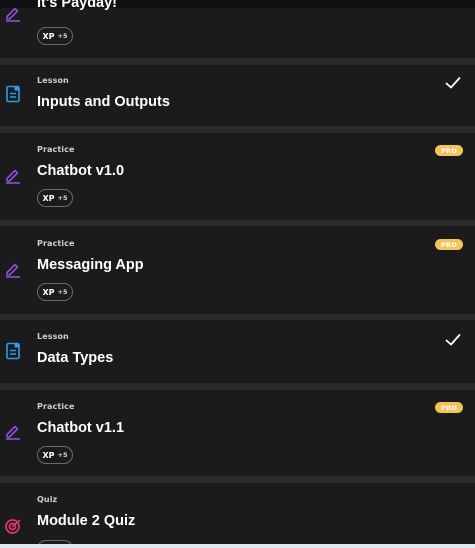  What do you see at coordinates (103, 102) in the screenshot?
I see `item-title: Inputs and Outputs` at bounding box center [103, 102].